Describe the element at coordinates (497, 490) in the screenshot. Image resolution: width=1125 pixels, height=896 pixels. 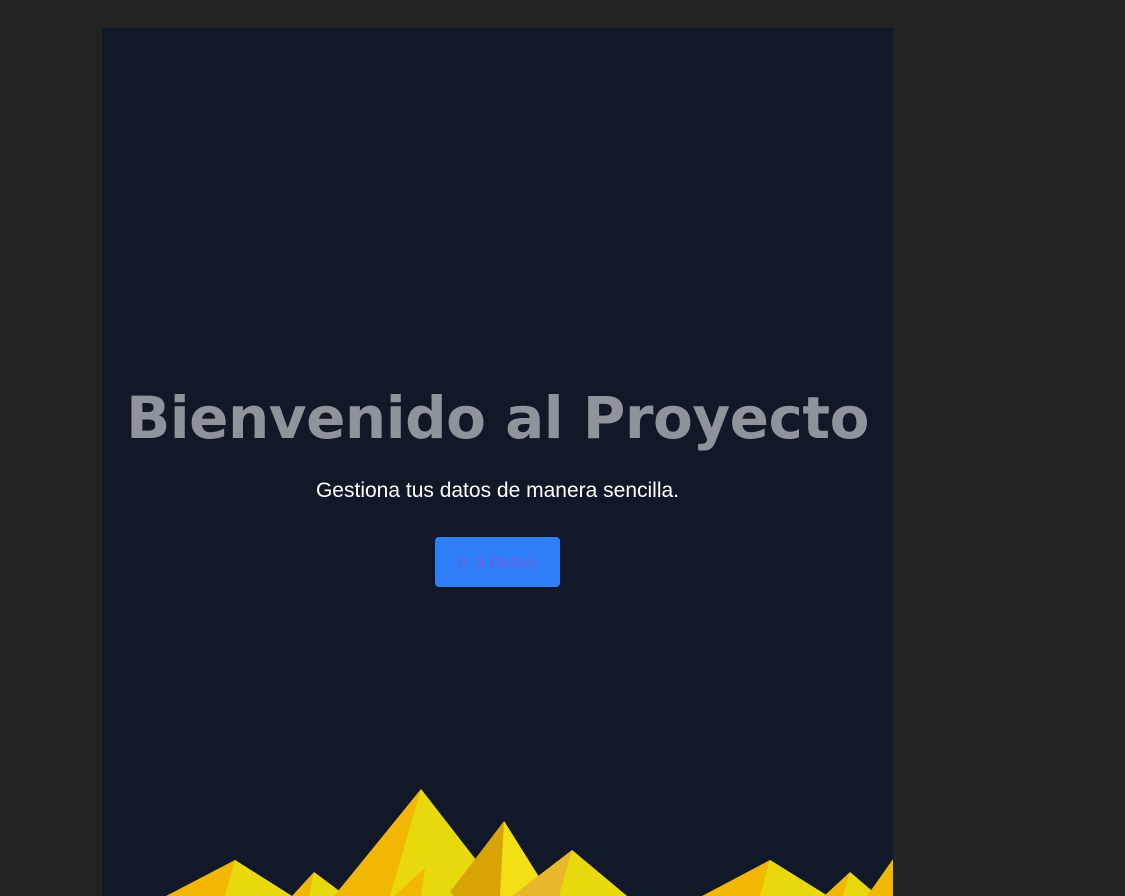
I see `hero-subtitle: Gestiona tus datos de manera sencilla.` at that location.